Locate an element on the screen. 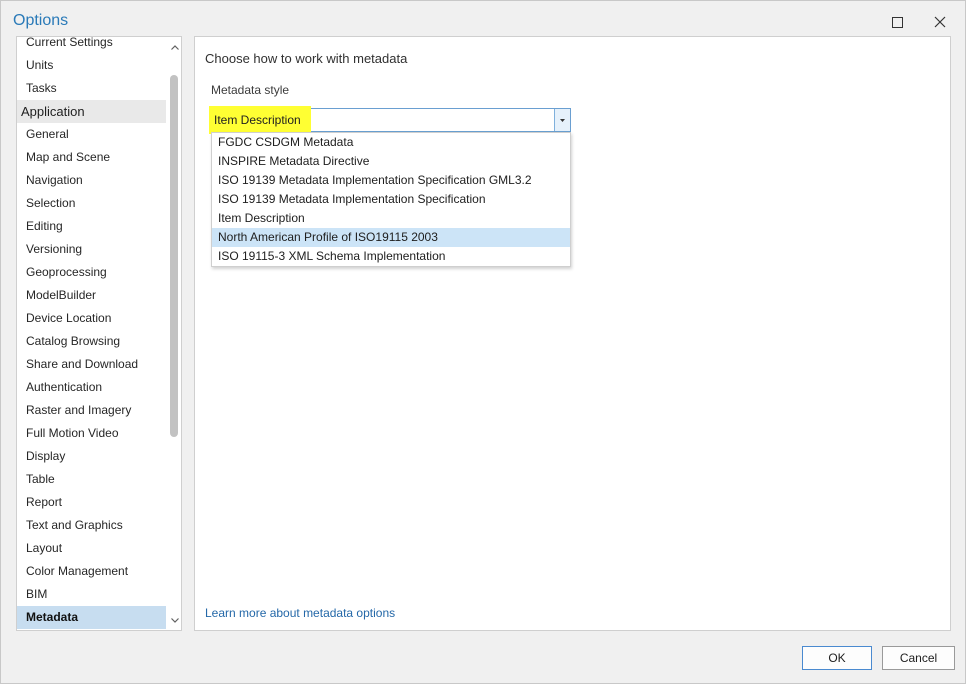 The width and height of the screenshot is (969, 688). nav-item-geoprocessing: Geoprocessing is located at coordinates (91, 272).